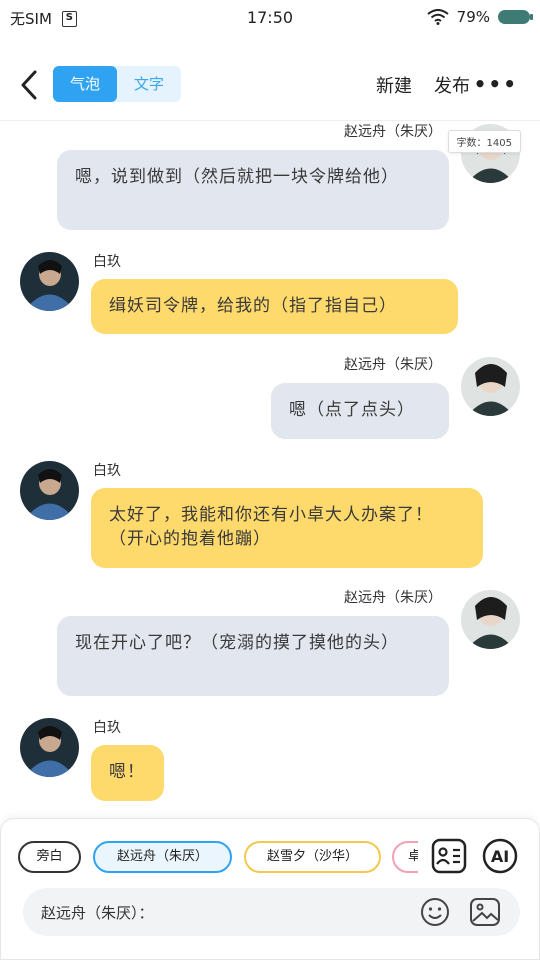 This screenshot has width=540, height=960. What do you see at coordinates (149, 84) in the screenshot?
I see `tab-text: 文字` at bounding box center [149, 84].